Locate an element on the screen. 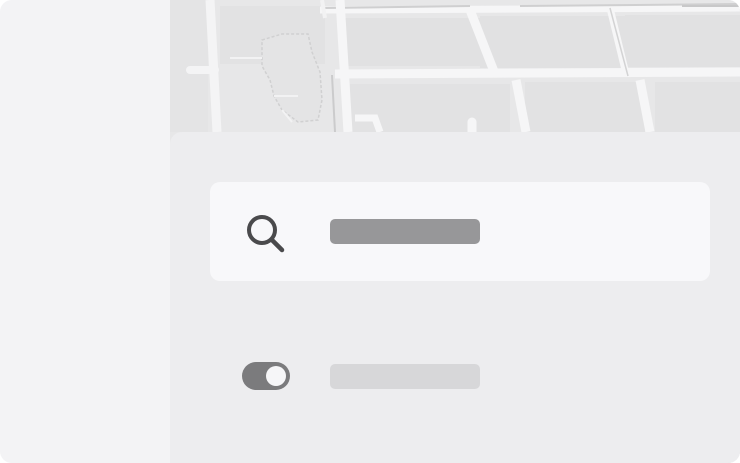  search-placeholder is located at coordinates (405, 231).